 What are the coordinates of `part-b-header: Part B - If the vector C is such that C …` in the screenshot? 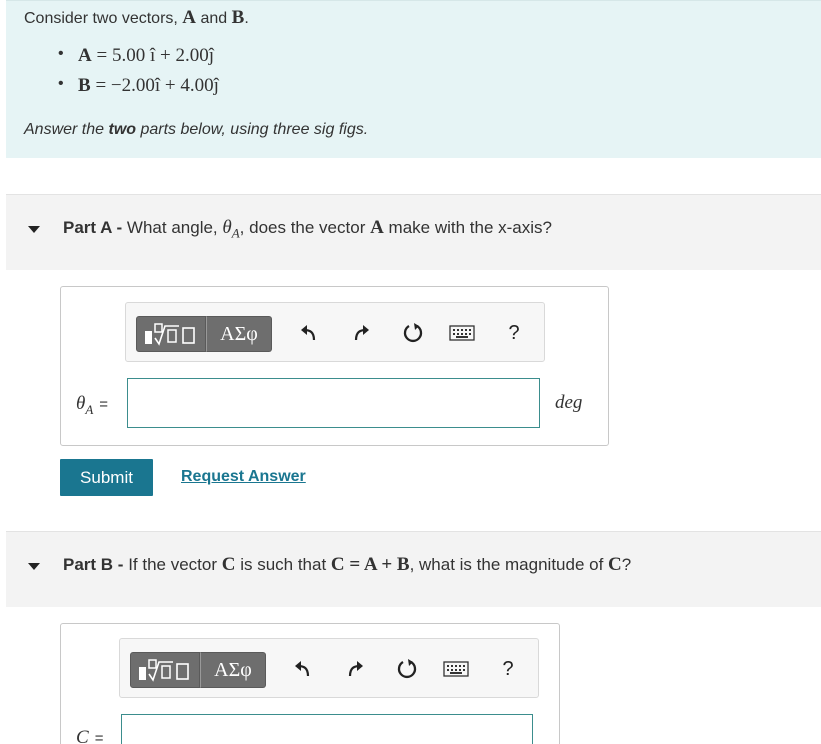 It's located at (413, 569).